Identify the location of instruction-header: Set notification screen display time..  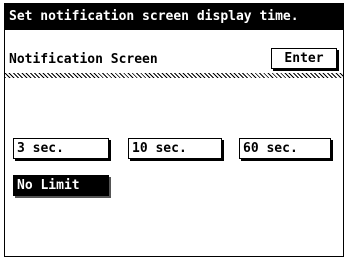
(174, 17).